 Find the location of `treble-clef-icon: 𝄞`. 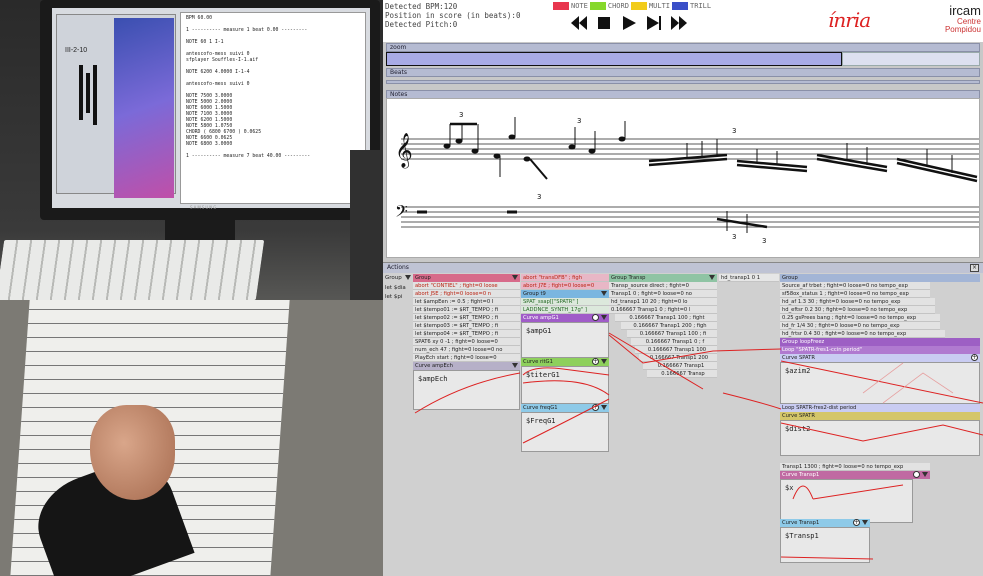

treble-clef-icon: 𝄞 is located at coordinates (404, 151).